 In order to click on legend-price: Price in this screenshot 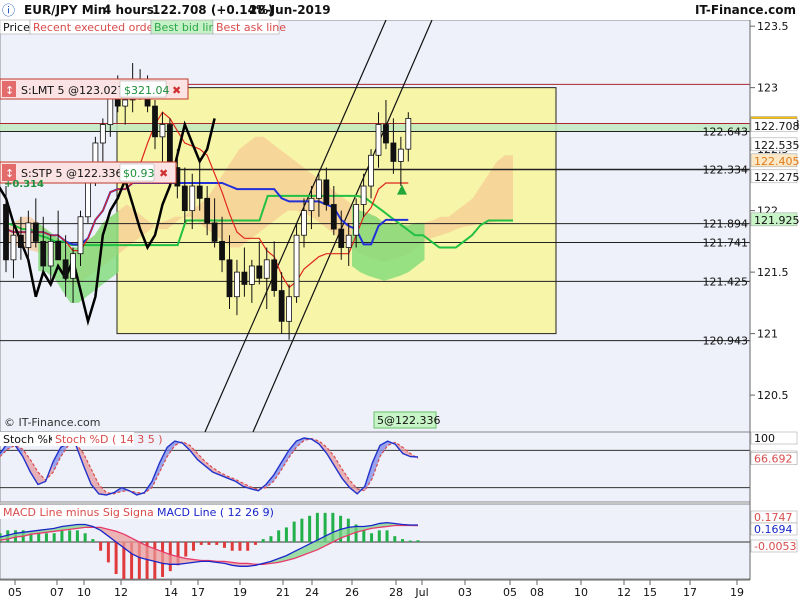, I will do `click(16, 27)`.